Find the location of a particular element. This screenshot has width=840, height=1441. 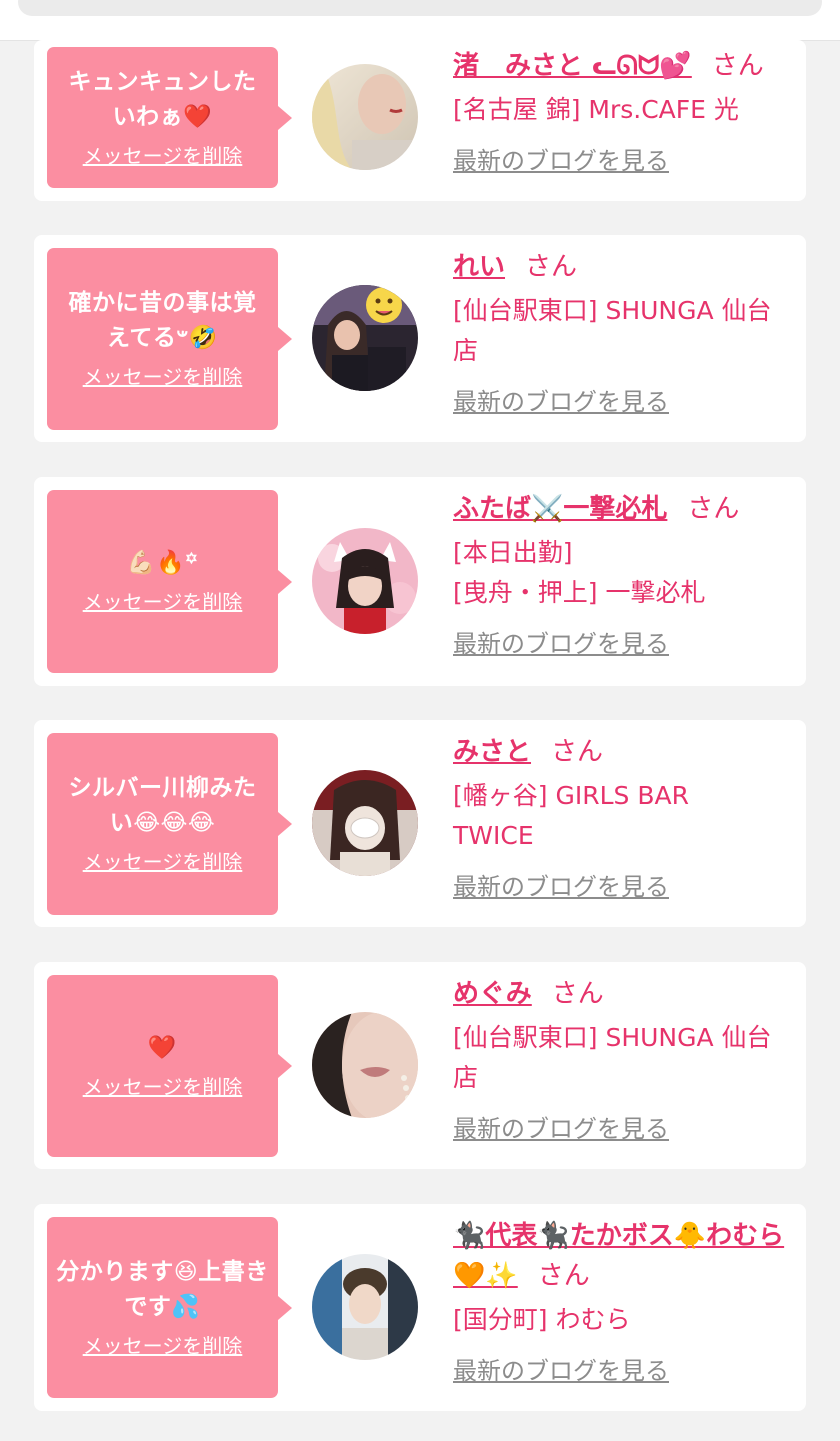

message-bubble: キュンキュンしたいわぁ❤️ メッセージを削除 is located at coordinates (169, 117).